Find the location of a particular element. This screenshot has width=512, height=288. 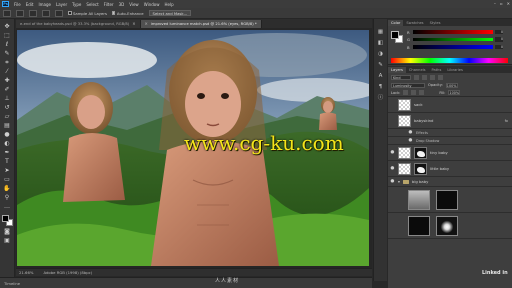

info-icon: ⓘ is located at coordinates (381, 98).